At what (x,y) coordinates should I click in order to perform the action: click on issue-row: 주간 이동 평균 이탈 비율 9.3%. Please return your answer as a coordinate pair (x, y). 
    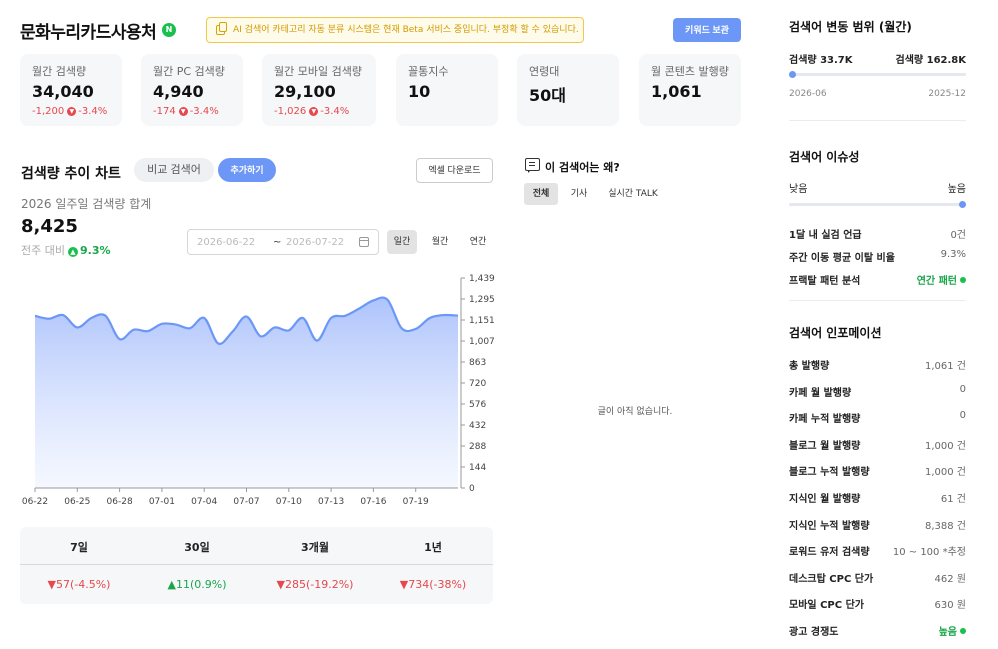
    Looking at the image, I should click on (877, 257).